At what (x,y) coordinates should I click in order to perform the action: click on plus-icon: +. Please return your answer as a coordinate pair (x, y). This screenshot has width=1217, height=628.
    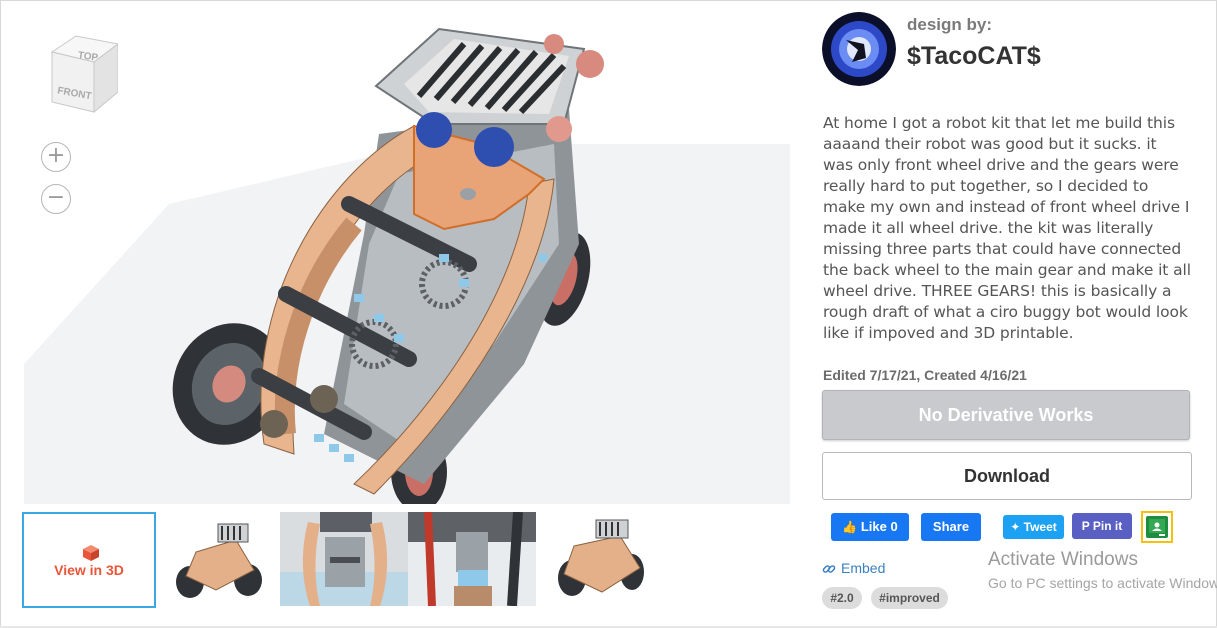
    Looking at the image, I should click on (56, 155).